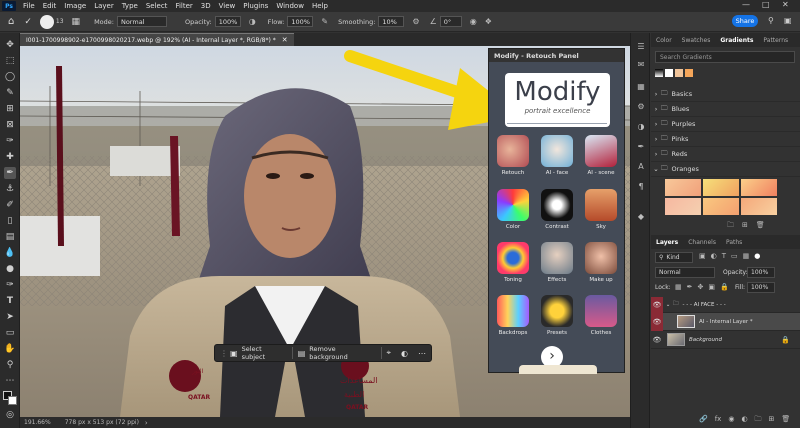 Image resolution: width=800 pixels, height=428 pixels. Describe the element at coordinates (744, 420) in the screenshot. I see `new-adjustment-icon: ◐` at that location.